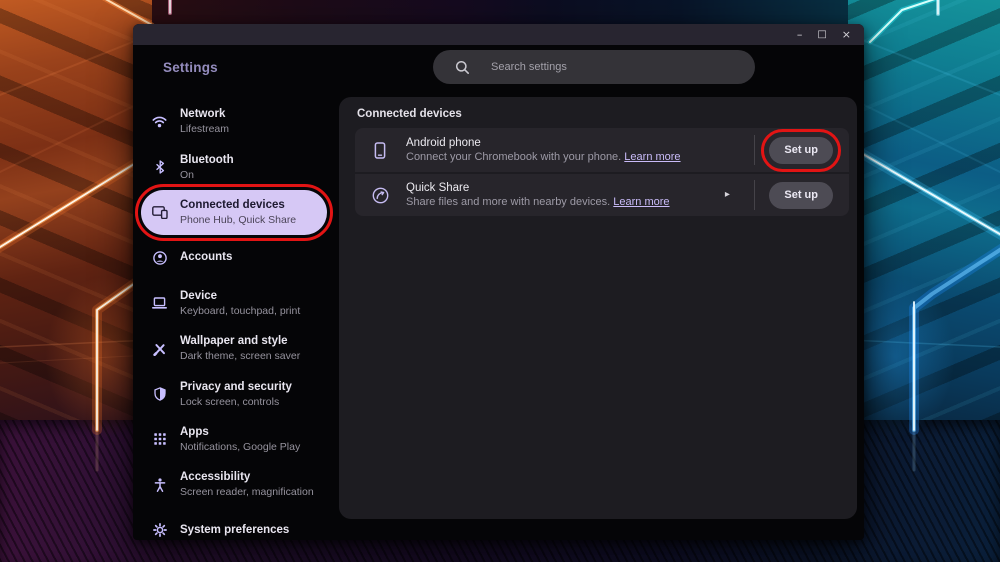 This screenshot has width=1000, height=562. What do you see at coordinates (601, 67) in the screenshot?
I see `search-field` at bounding box center [601, 67].